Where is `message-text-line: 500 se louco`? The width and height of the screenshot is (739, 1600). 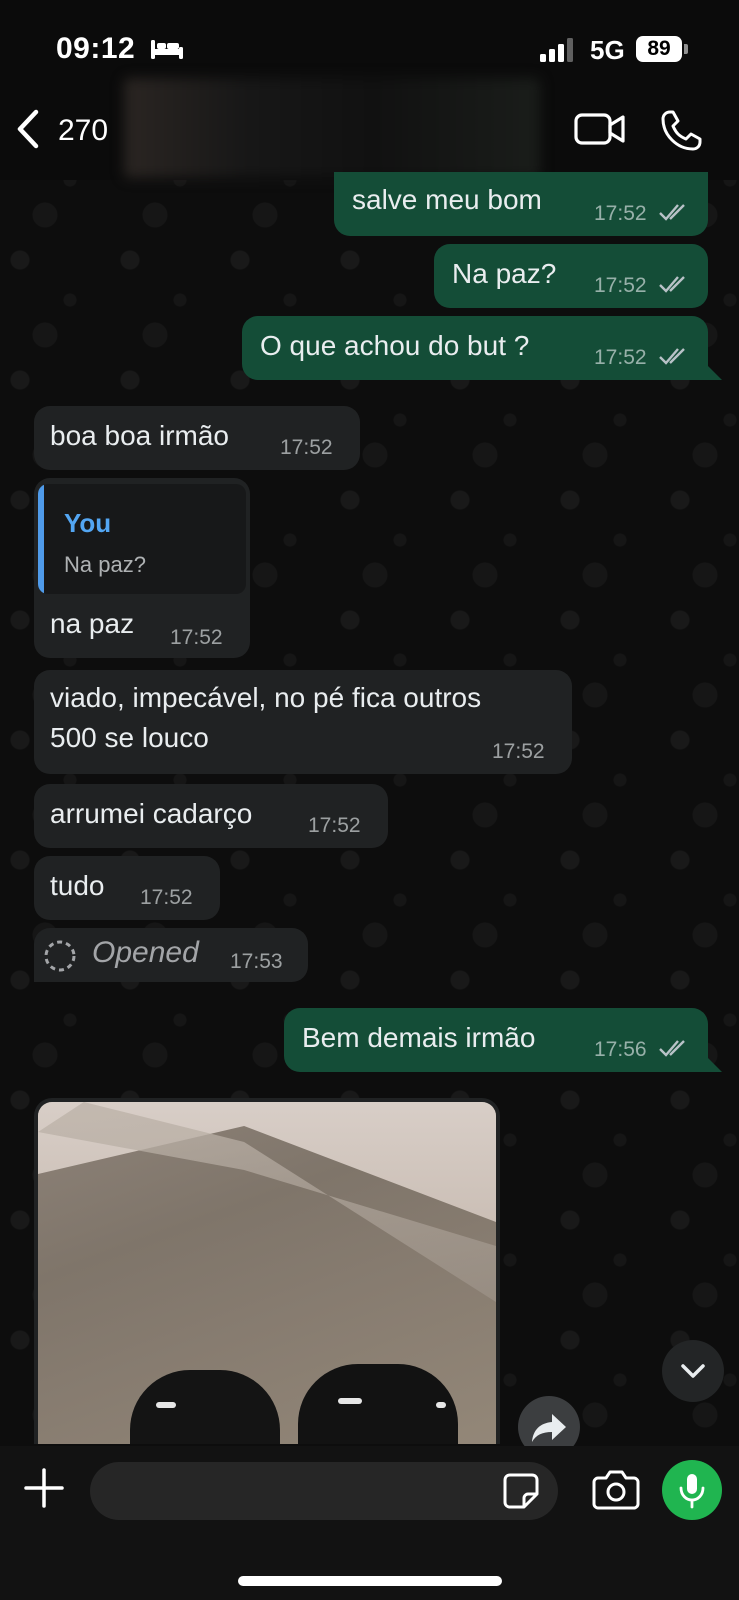
message-text-line: 500 se louco is located at coordinates (129, 737).